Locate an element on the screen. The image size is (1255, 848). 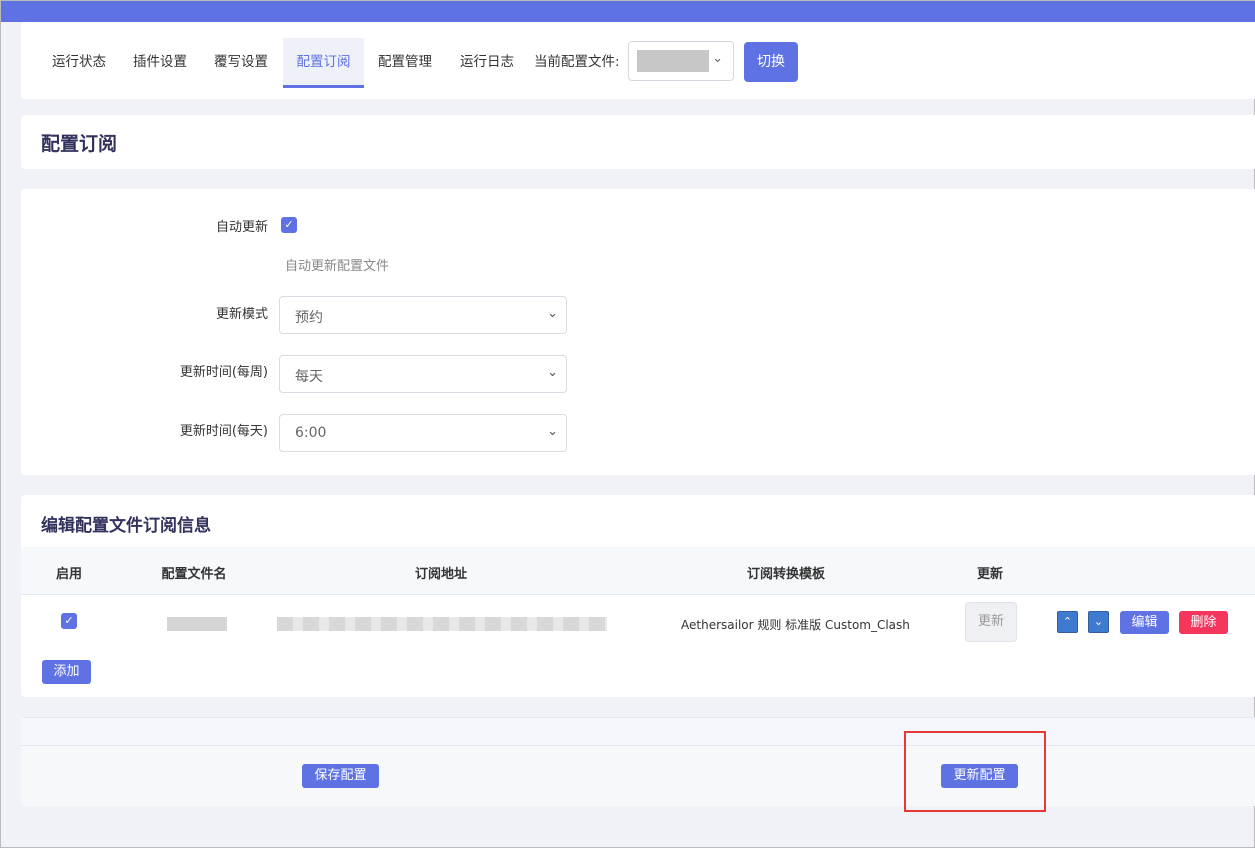
update-weekly-select: 每天 ⌄ is located at coordinates (423, 374).